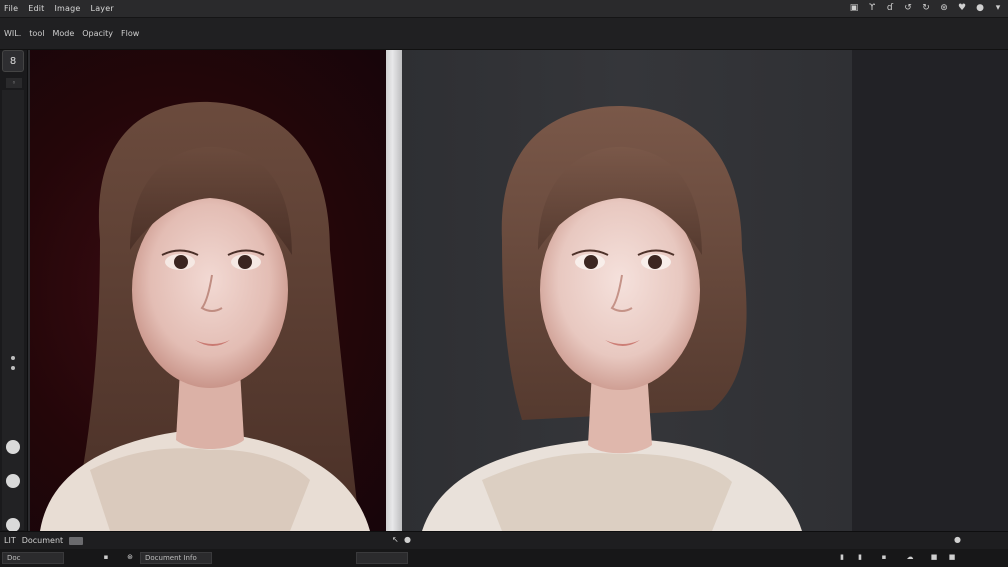 The image size is (1008, 567). Describe the element at coordinates (12, 33) in the screenshot. I see `option-tool: WIL.` at that location.